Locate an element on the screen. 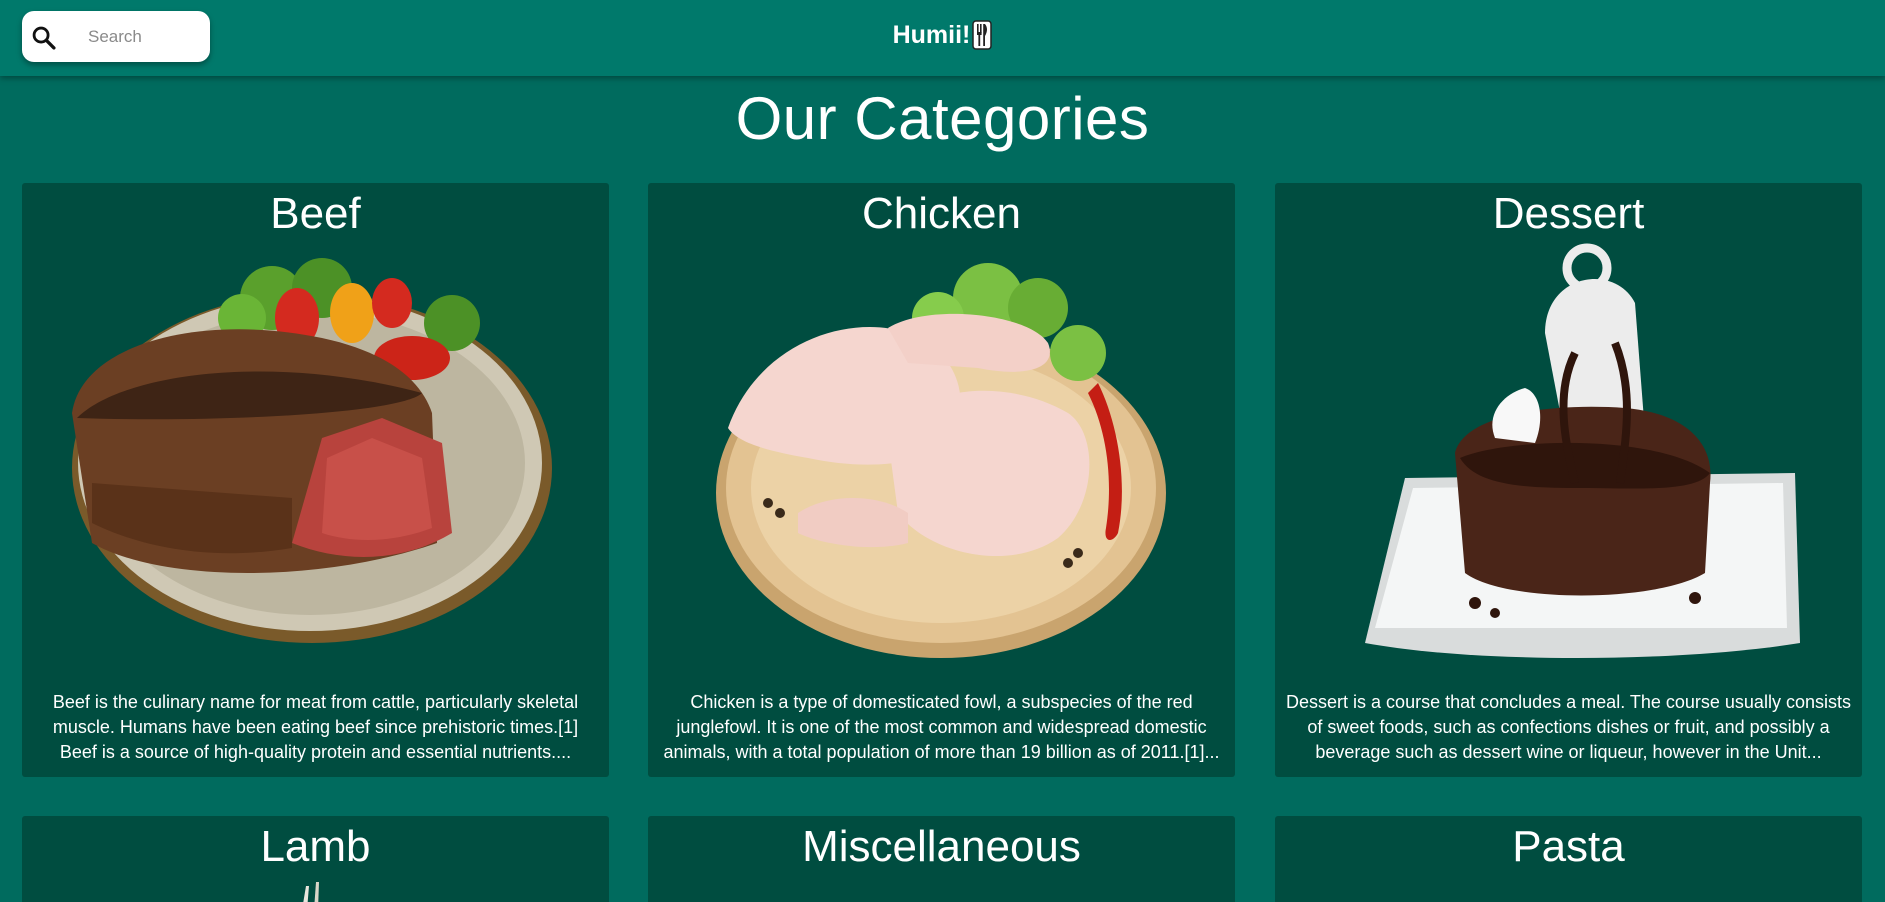 The image size is (1885, 902). category-card-lamb: Lamb is located at coordinates (315, 859).